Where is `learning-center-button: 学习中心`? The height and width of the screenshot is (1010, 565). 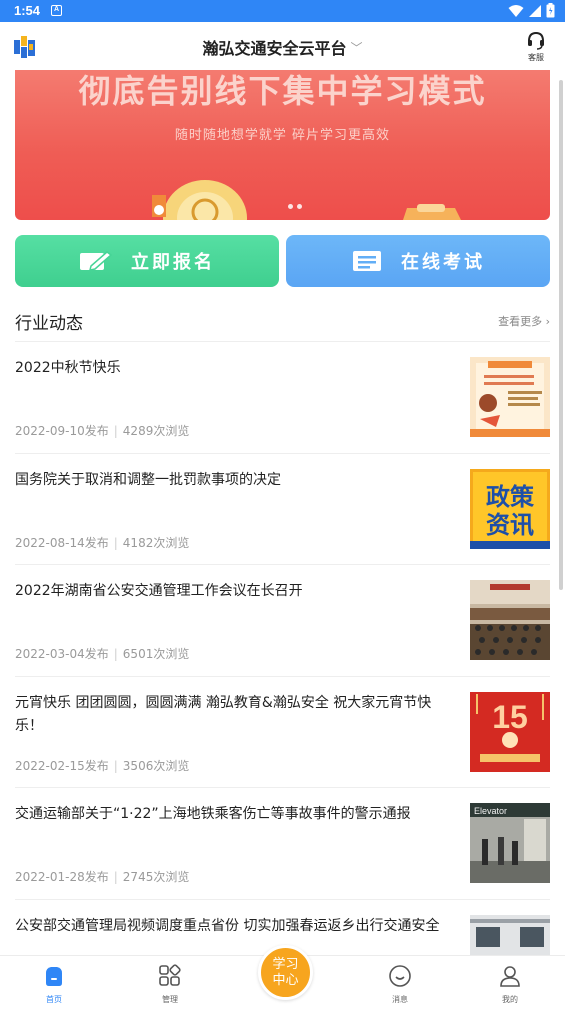
learning-center-button: 学习中心 is located at coordinates (285, 972).